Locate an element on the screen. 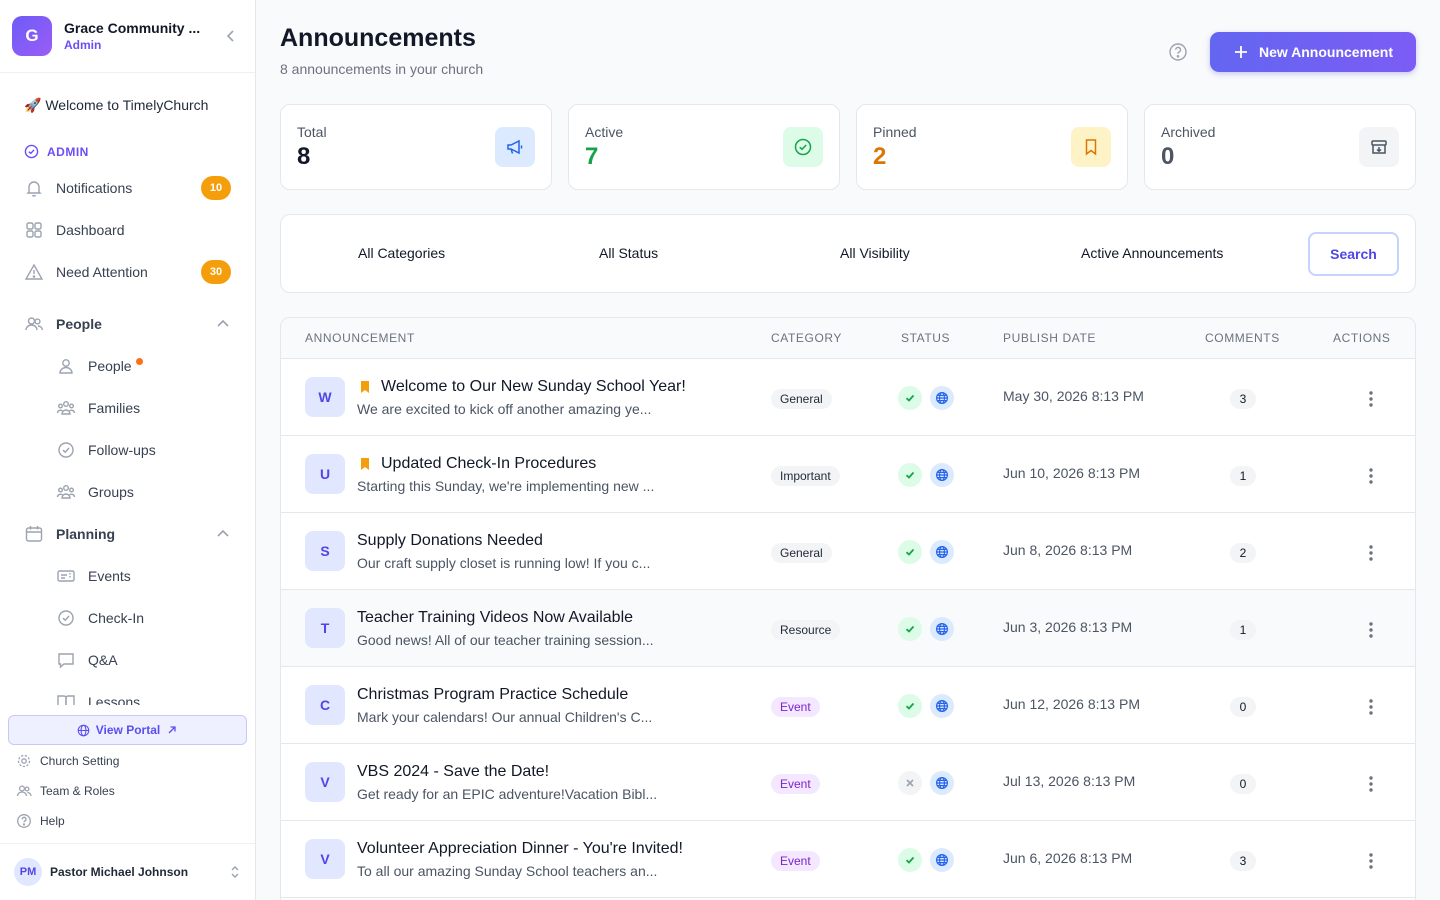  scope-filter: Active Announcements is located at coordinates (1152, 253).